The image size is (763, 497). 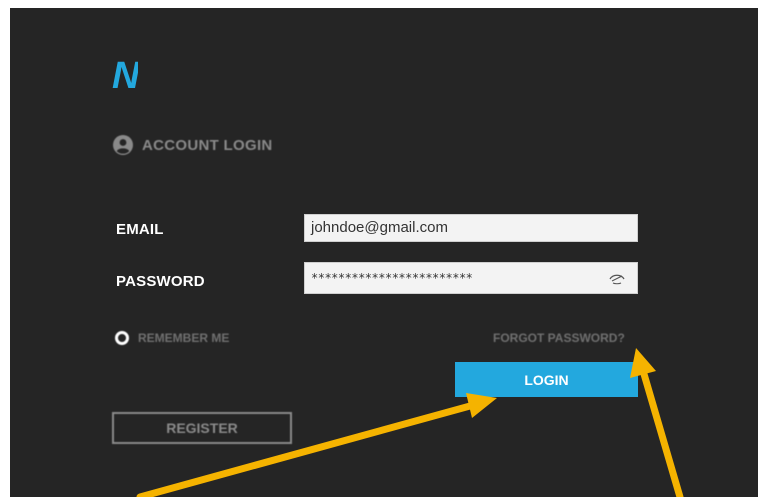 What do you see at coordinates (202, 428) in the screenshot?
I see `register-button: REGISTER` at bounding box center [202, 428].